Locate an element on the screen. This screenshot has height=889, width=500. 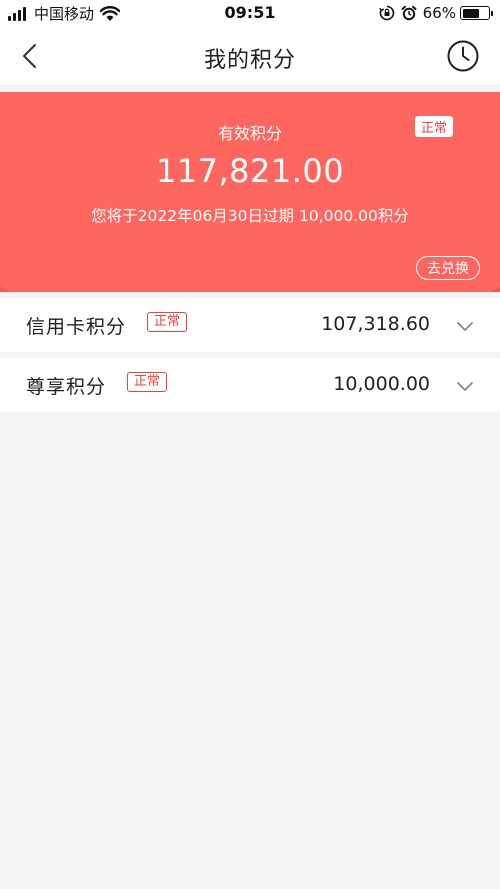
points-value: 10,000.00 is located at coordinates (381, 384).